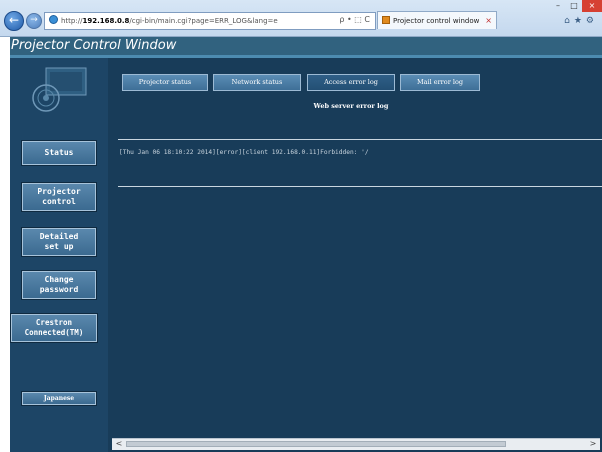  I want to click on tab-mail-error-log: Mail error log, so click(440, 82).